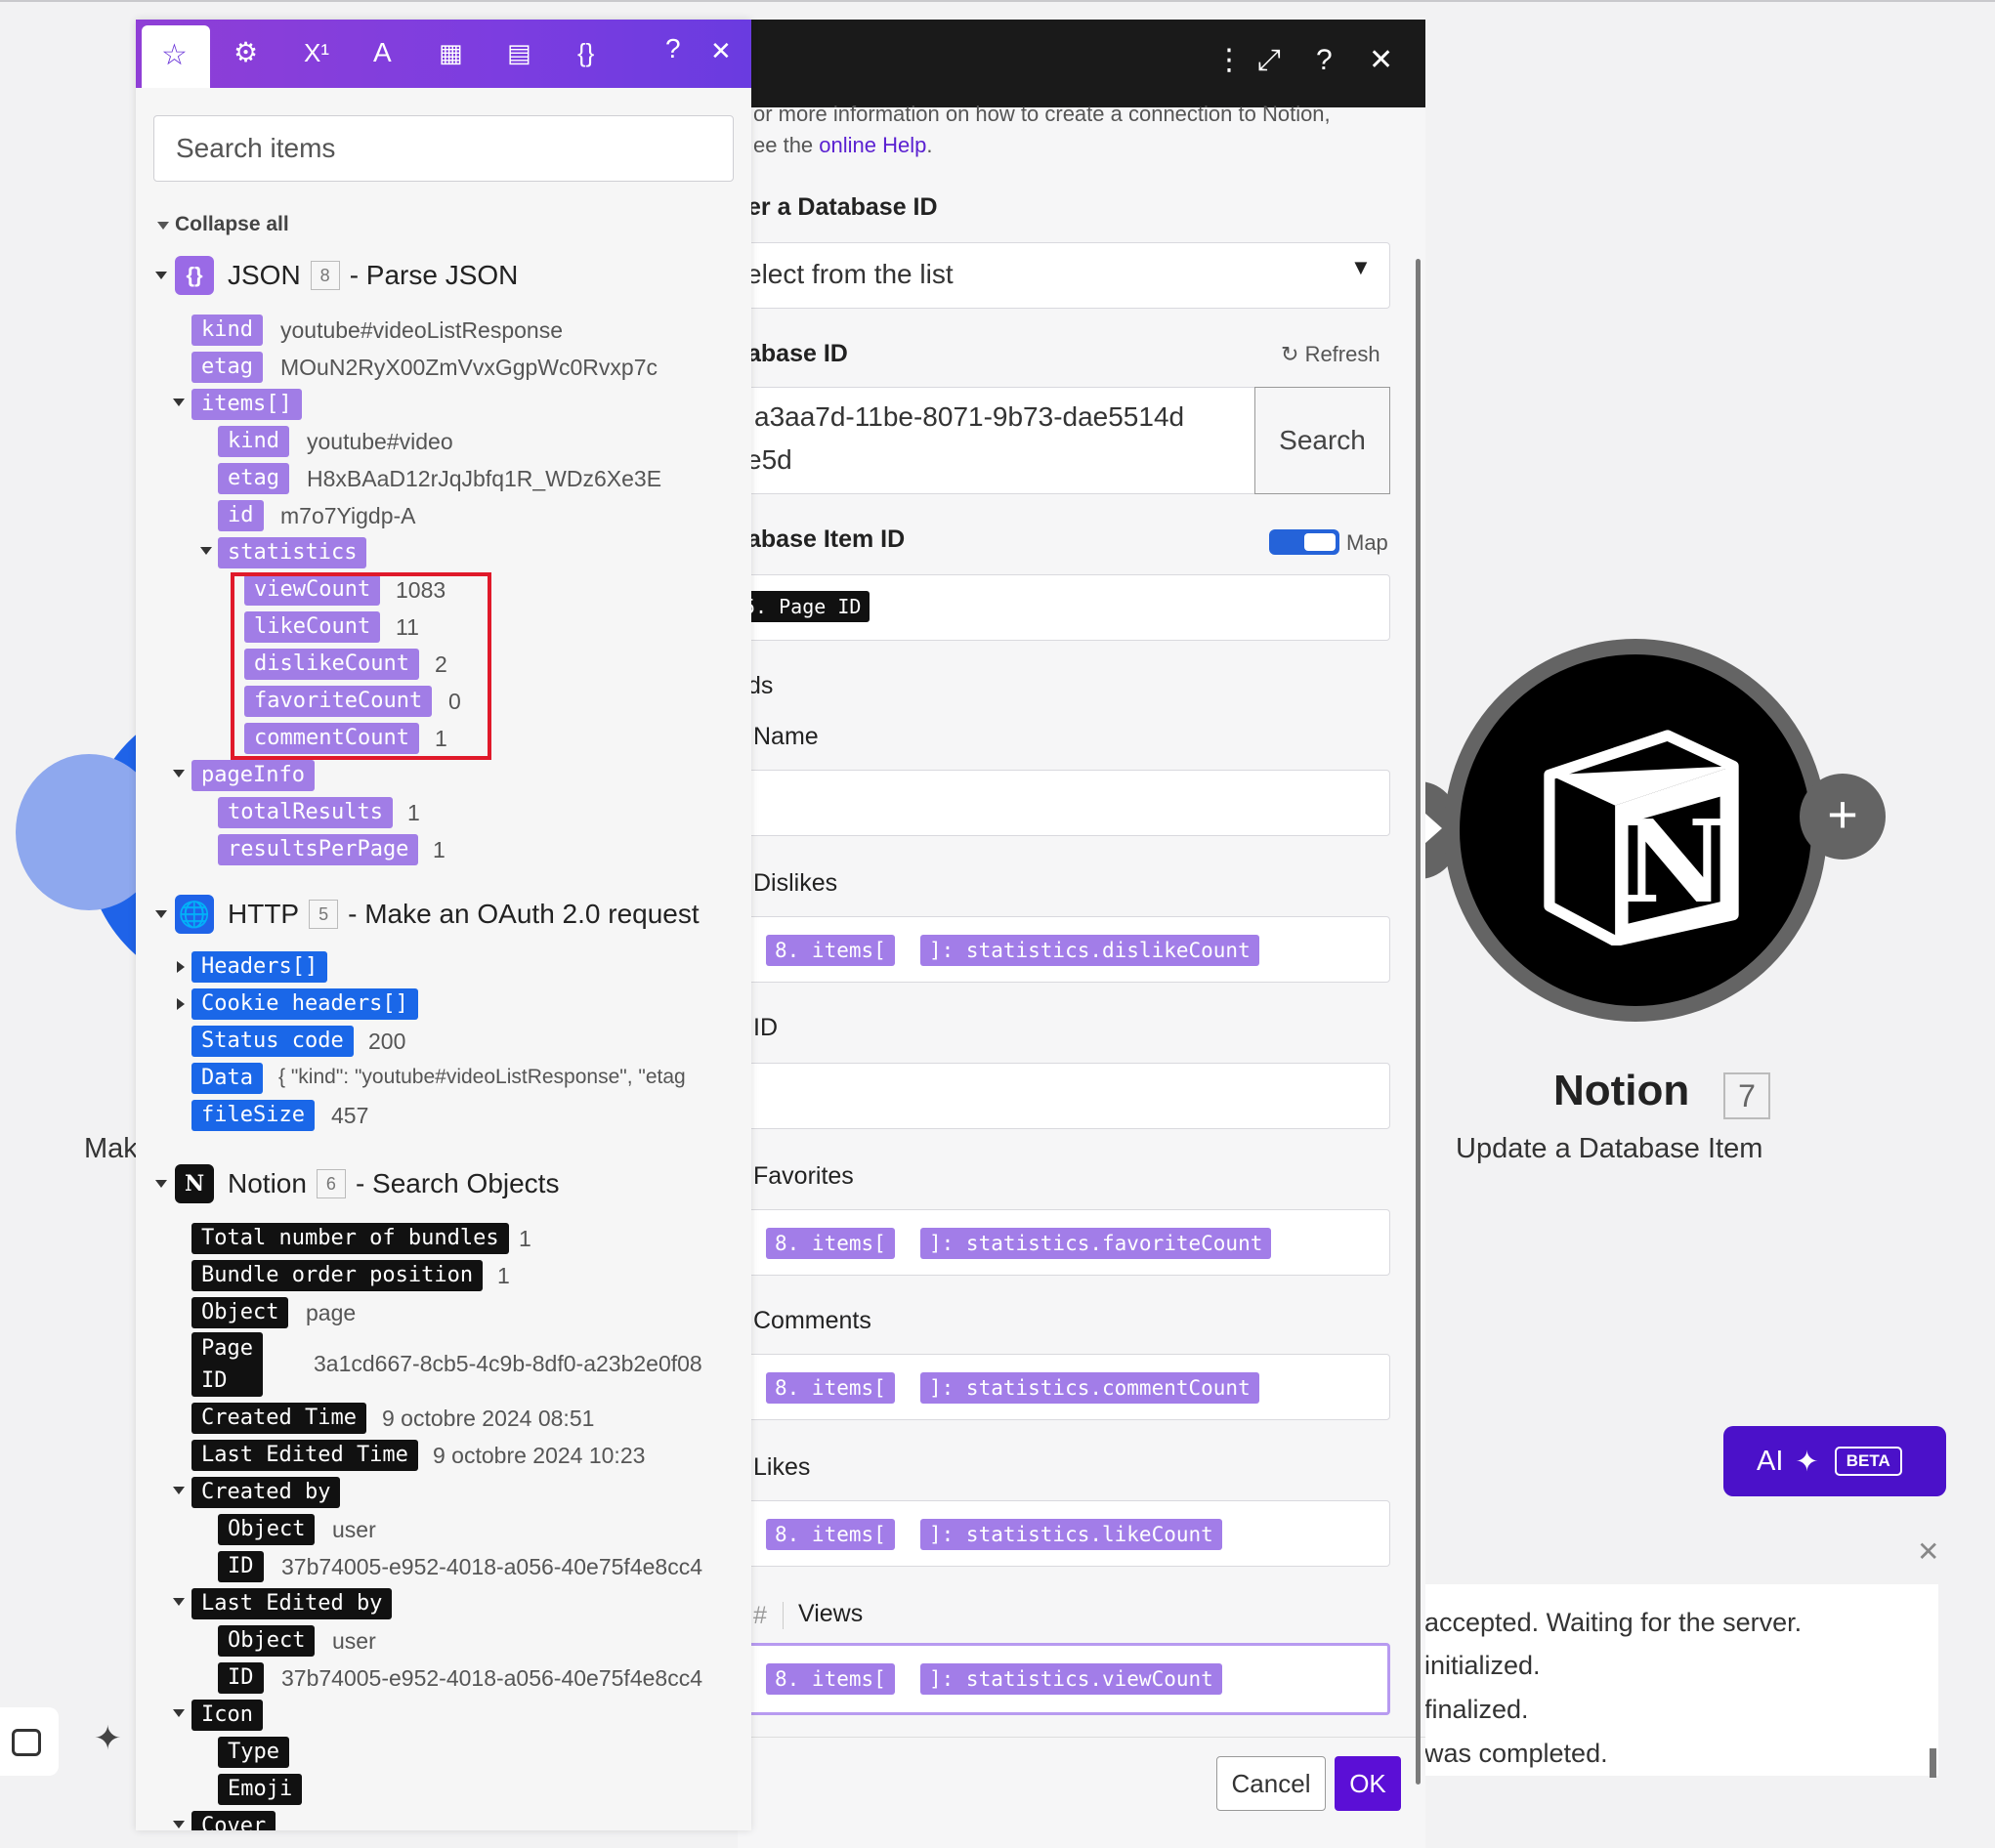 This screenshot has height=1848, width=1995. I want to click on http-module-header: 🌐 HTTP 5 - Make an OAuth 2.0 request, so click(437, 914).